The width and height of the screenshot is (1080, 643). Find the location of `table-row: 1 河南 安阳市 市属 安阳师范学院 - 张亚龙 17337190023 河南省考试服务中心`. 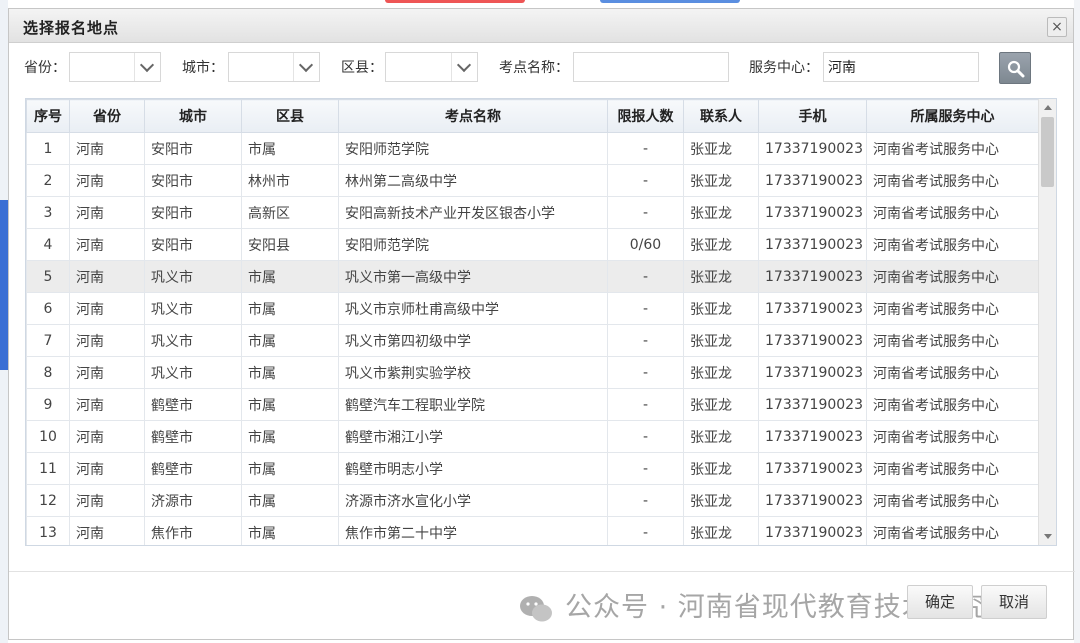

table-row: 1 河南 安阳市 市属 安阳师范学院 - 张亚龙 17337190023 河南省考试服务中心 is located at coordinates (532, 148).